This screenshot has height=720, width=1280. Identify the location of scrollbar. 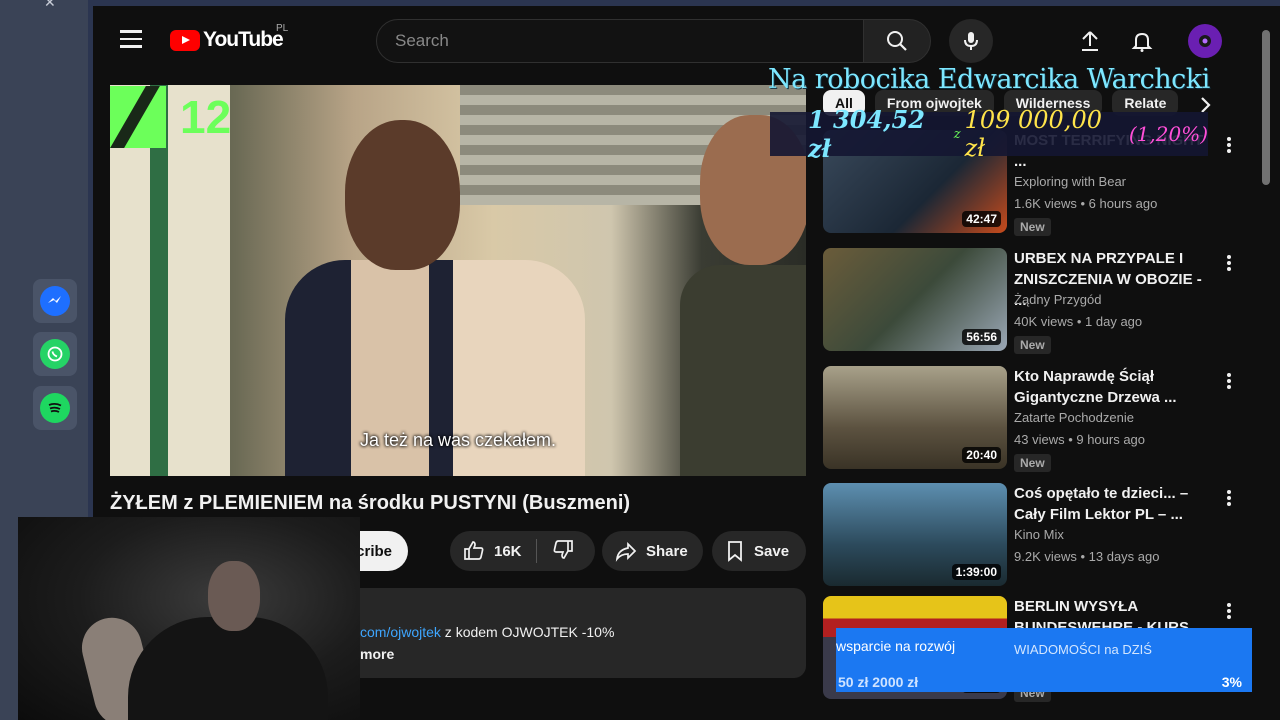
(1266, 107).